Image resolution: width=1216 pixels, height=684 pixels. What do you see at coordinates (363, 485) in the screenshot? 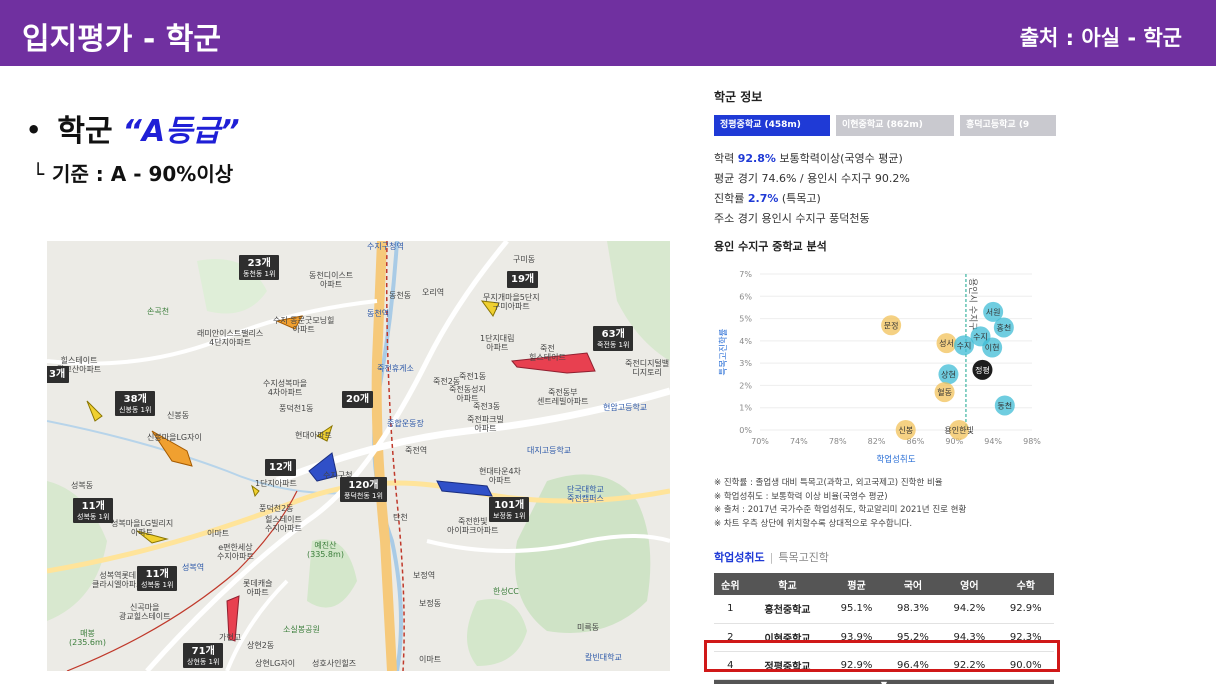
I see `count-value: 120개` at bounding box center [363, 485].